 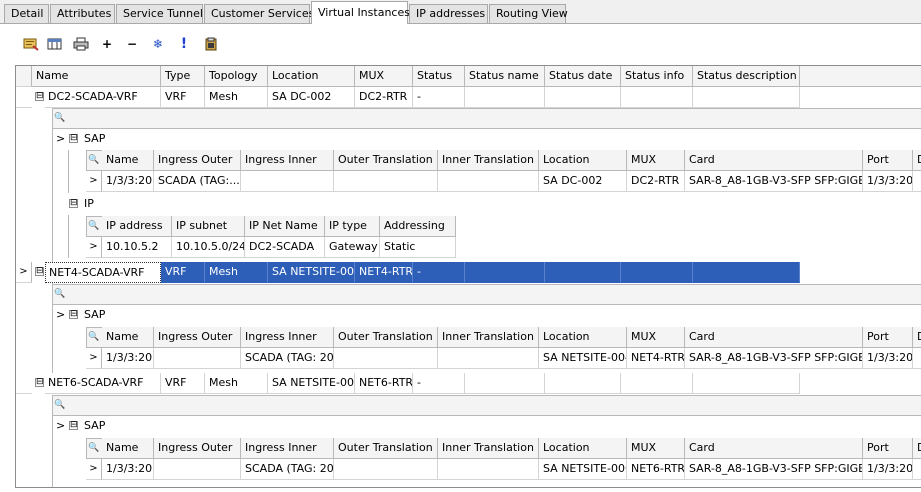 What do you see at coordinates (107, 44) in the screenshot?
I see `expand-all-icon: +` at bounding box center [107, 44].